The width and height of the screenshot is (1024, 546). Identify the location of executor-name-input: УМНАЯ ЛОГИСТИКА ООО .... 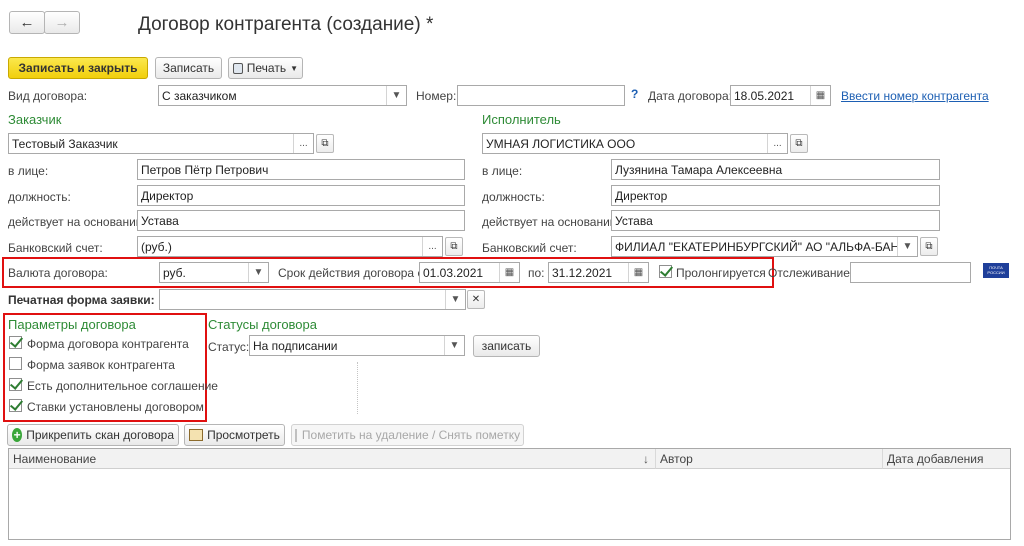
(635, 143).